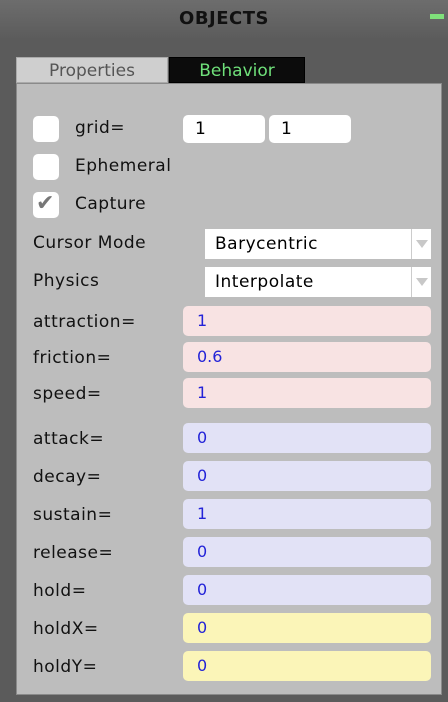 This screenshot has width=448, height=702. I want to click on grid-x-input: 1, so click(224, 129).